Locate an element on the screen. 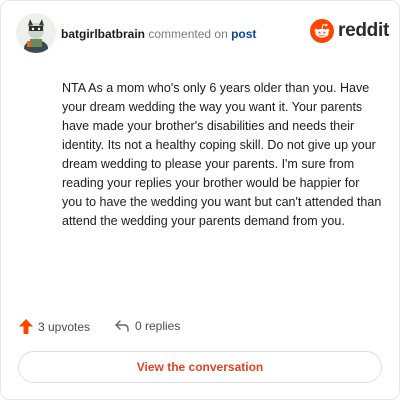 The image size is (400, 400). avatar-image is located at coordinates (36, 33).